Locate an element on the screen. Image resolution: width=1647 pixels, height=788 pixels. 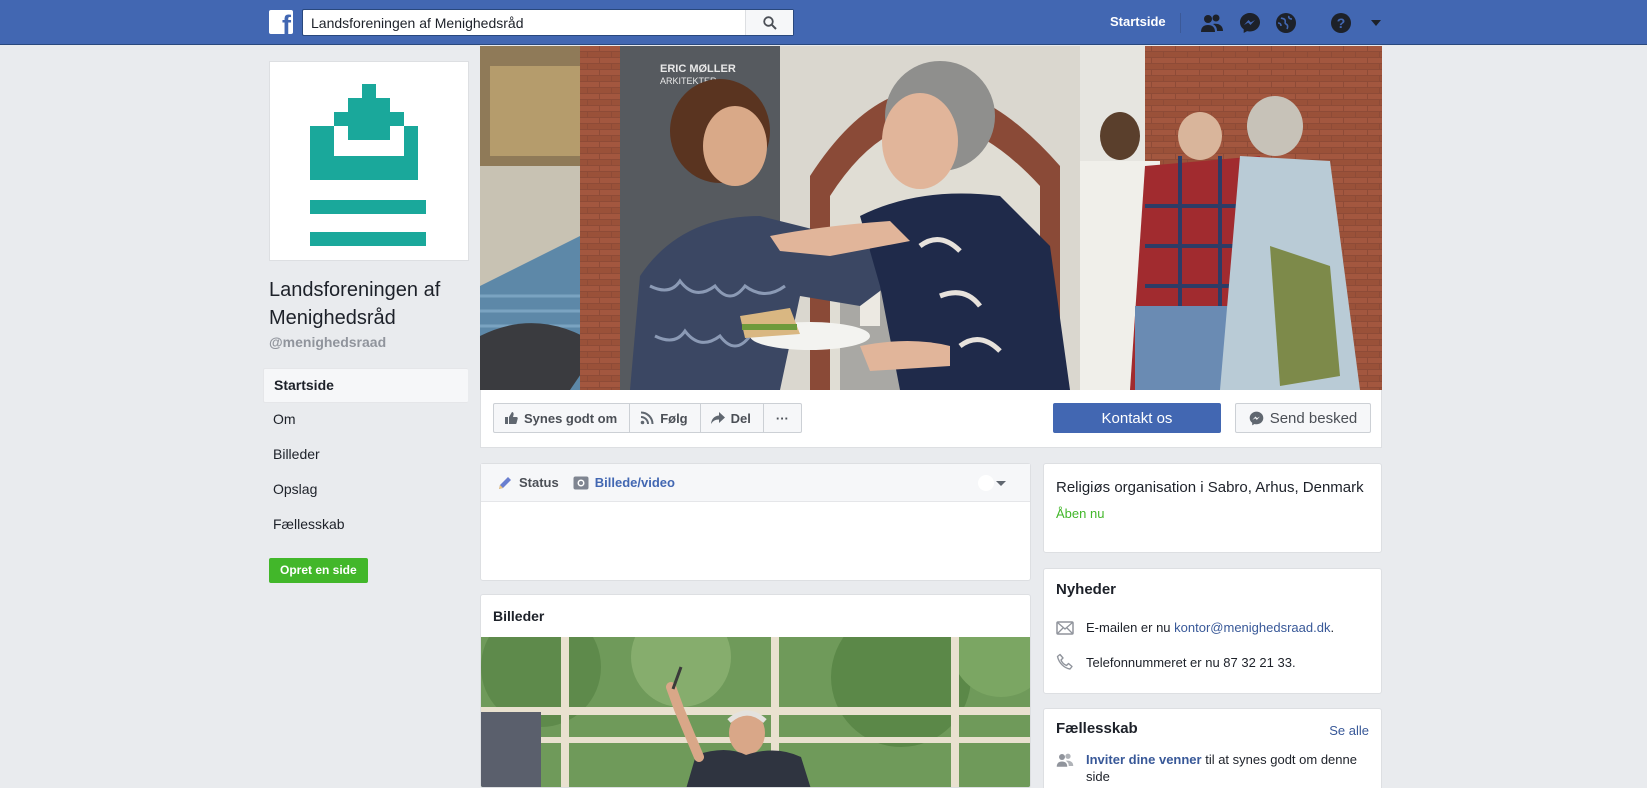
photos-card: Billeder is located at coordinates (755, 691).